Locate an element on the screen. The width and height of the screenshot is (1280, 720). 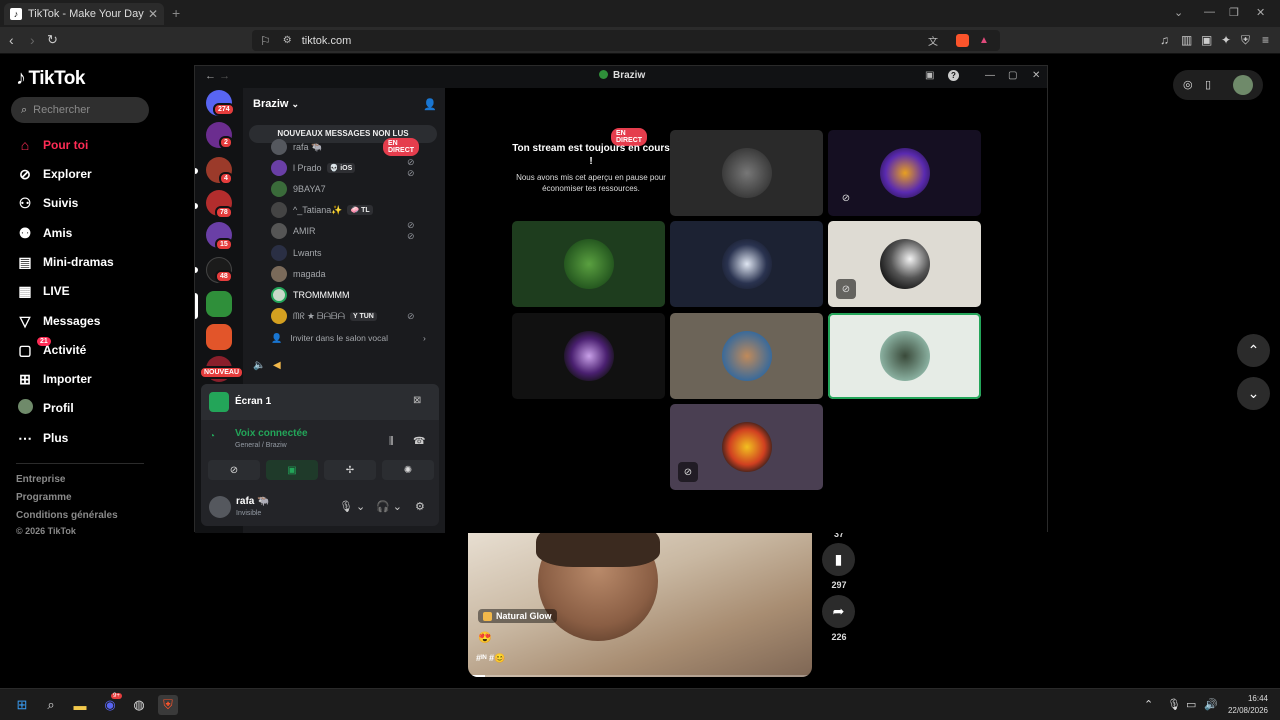
nav-item-plus: ⋯ Plus is located at coordinates (42, 438).